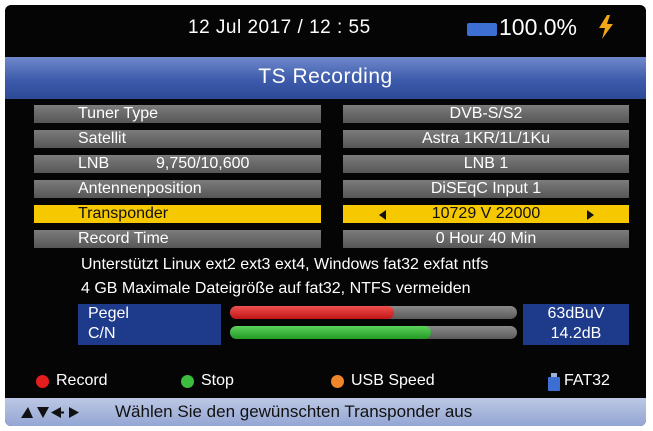 The height and width of the screenshot is (431, 653). Describe the element at coordinates (177, 214) in the screenshot. I see `setting-label-cell: Transponder` at that location.